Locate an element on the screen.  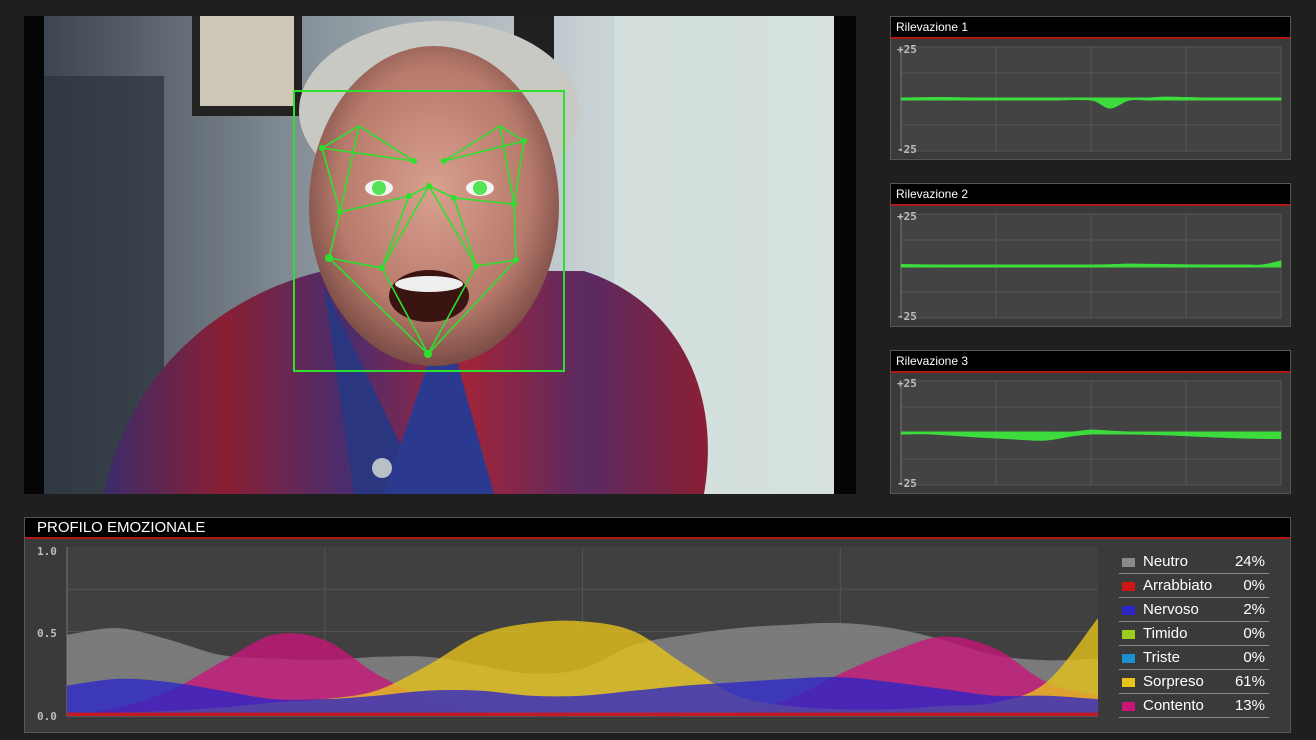
rilevazione-1-title: Rilevazione 1 is located at coordinates (1090, 28).